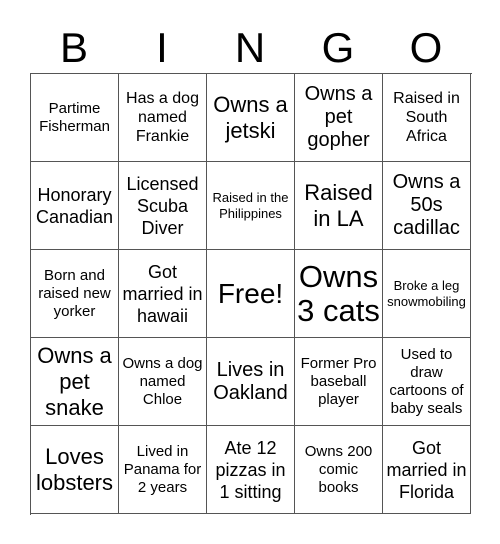  Describe the element at coordinates (426, 47) in the screenshot. I see `header-letter-o: O` at that location.